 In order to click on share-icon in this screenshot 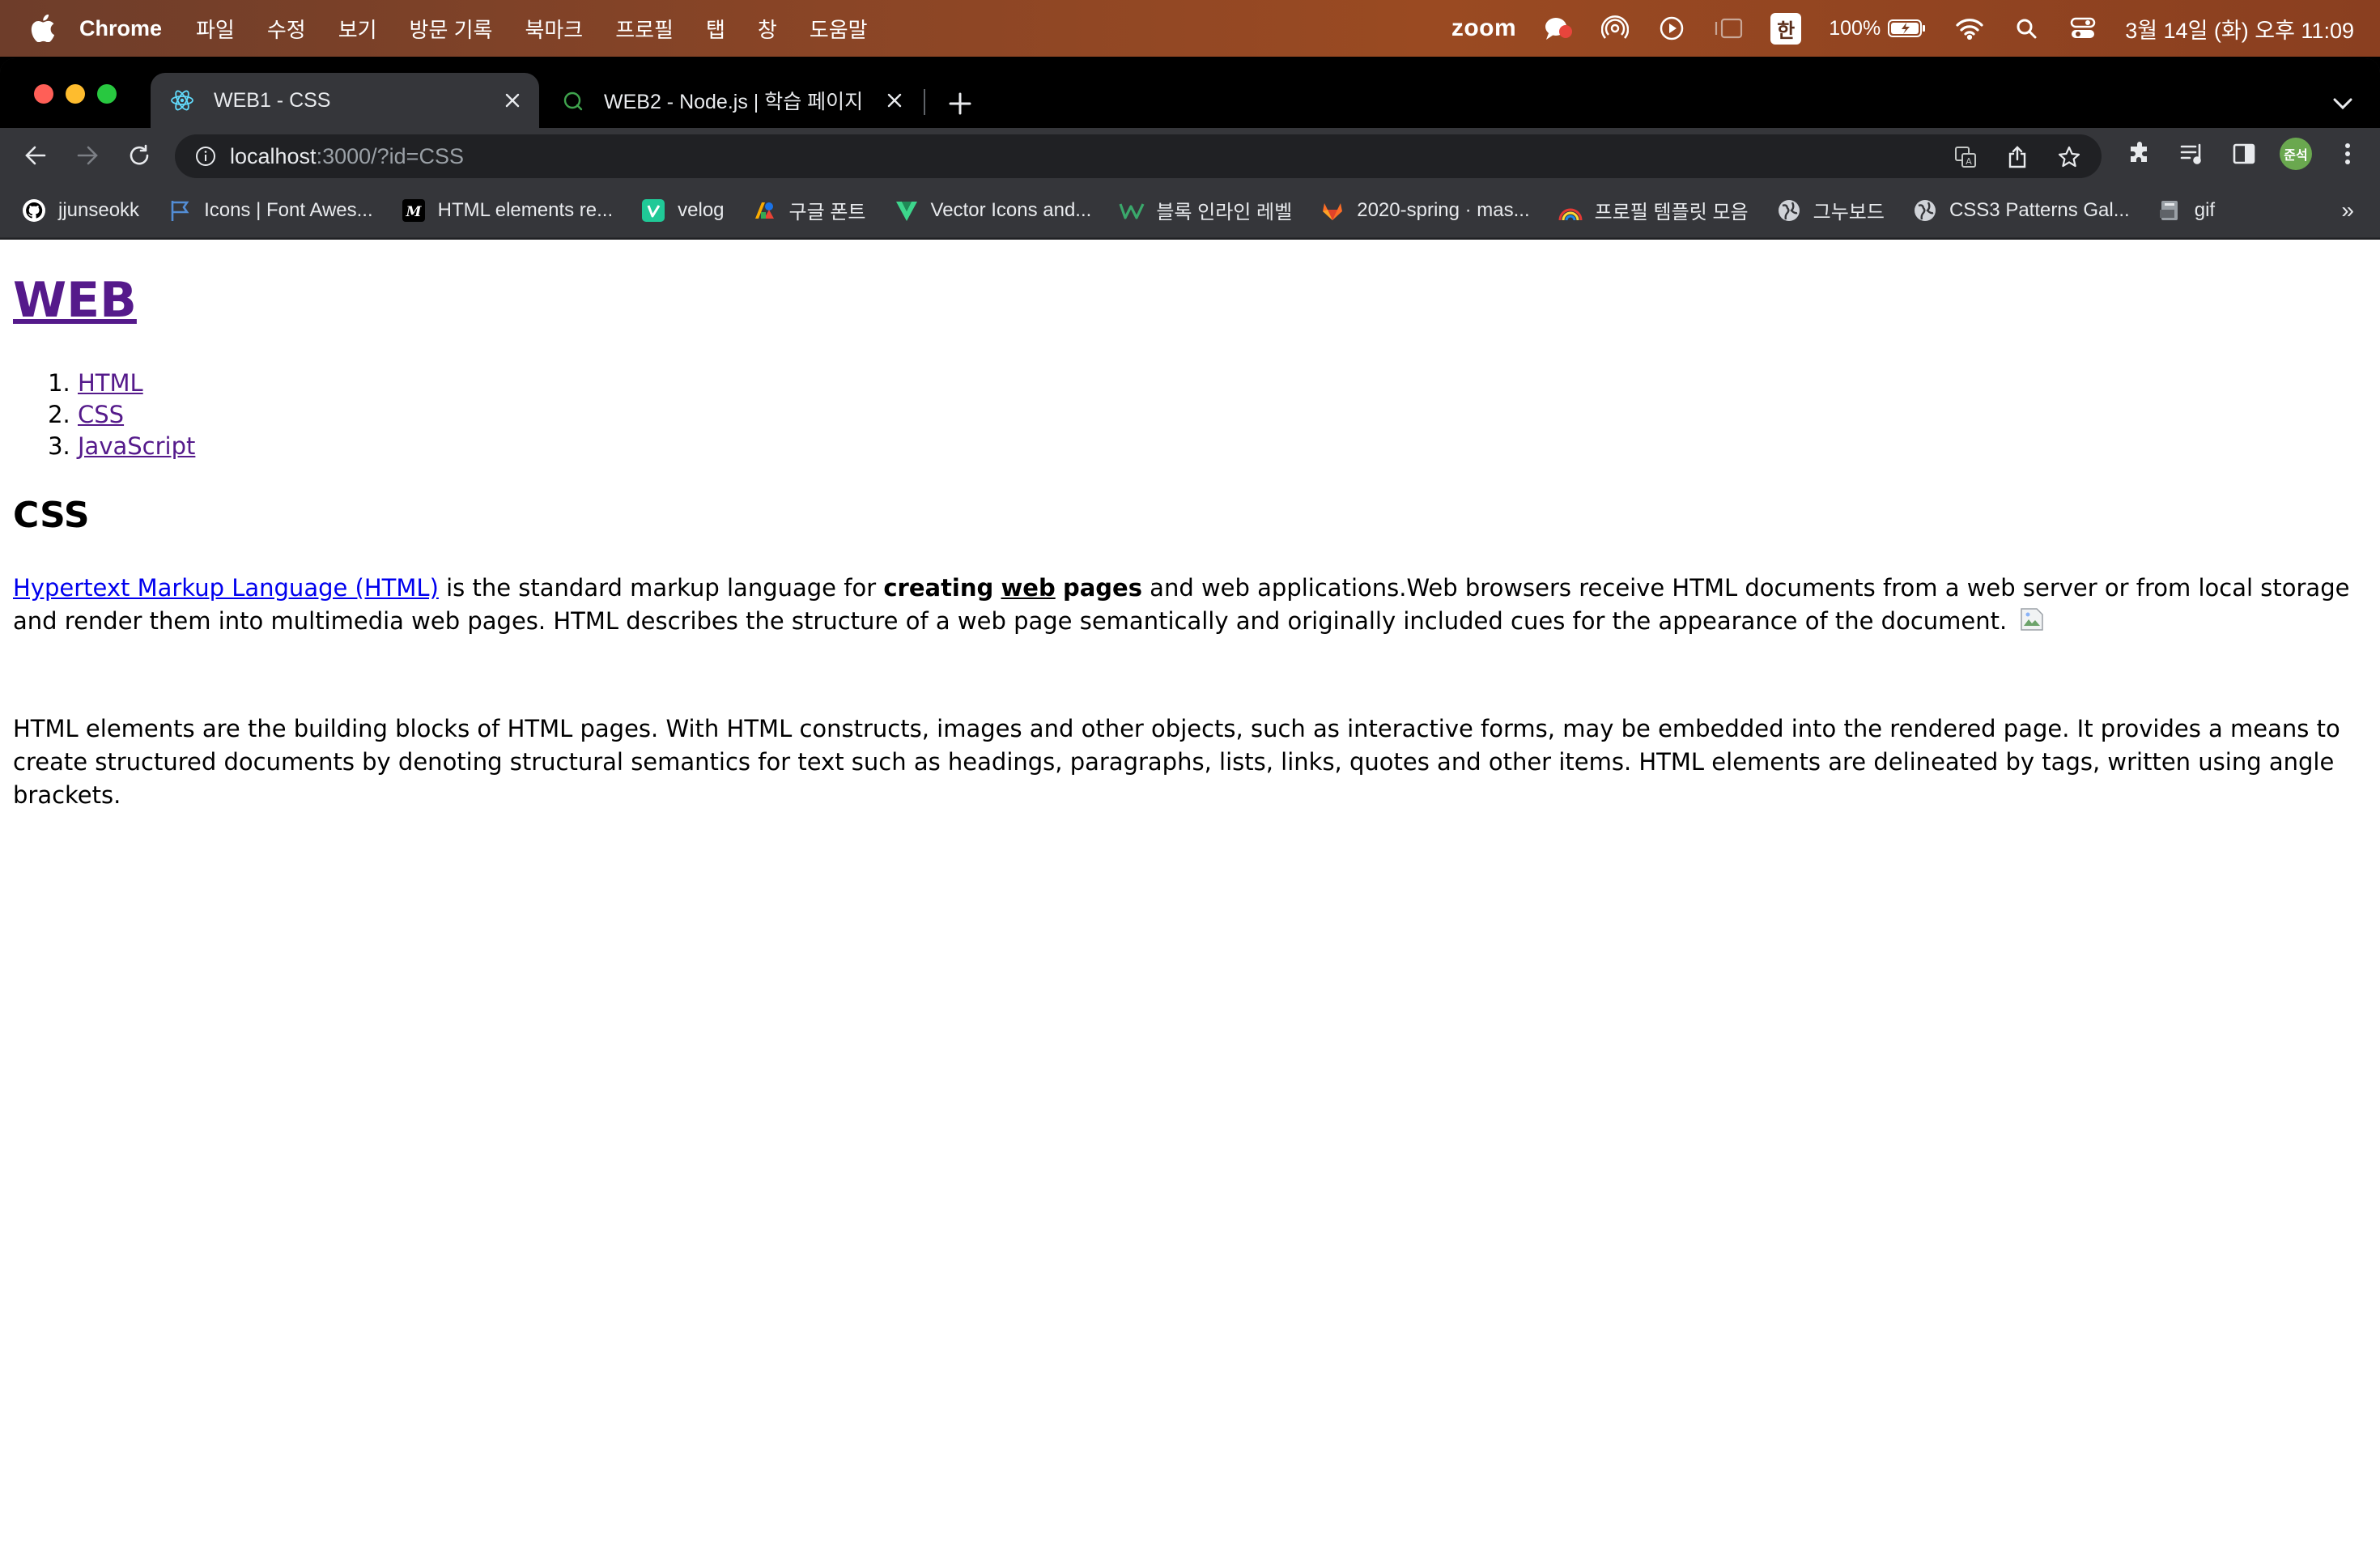, I will do `click(2018, 157)`.